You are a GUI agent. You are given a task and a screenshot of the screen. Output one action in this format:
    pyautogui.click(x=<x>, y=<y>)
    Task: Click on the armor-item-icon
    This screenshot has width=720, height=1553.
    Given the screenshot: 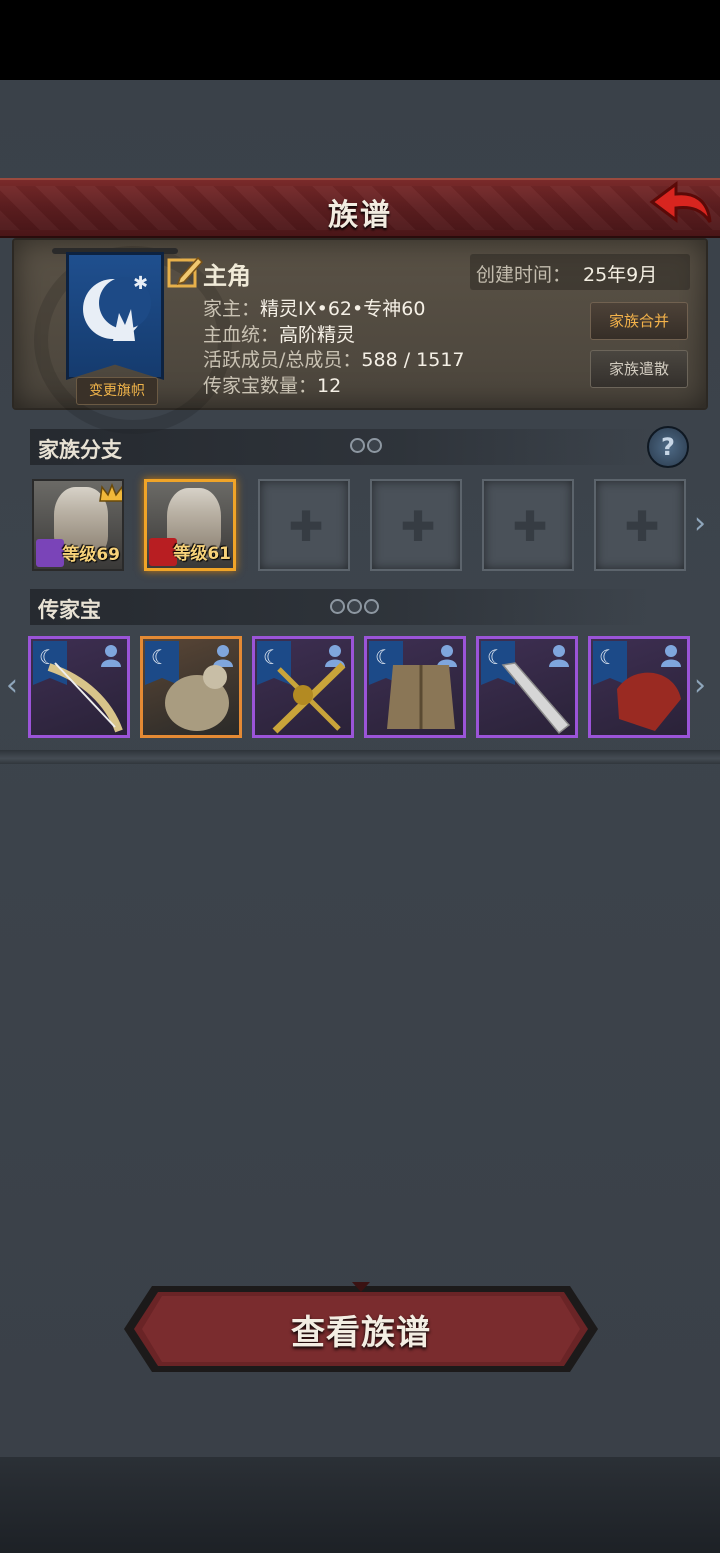 What is the action you would take?
    pyautogui.click(x=197, y=698)
    